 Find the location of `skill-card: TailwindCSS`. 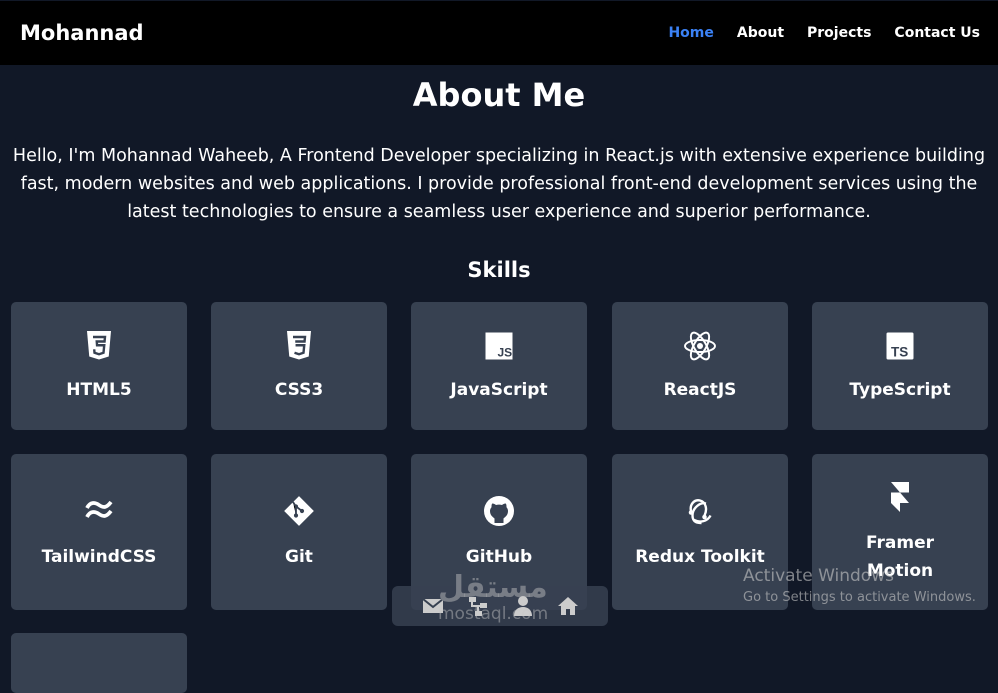

skill-card: TailwindCSS is located at coordinates (99, 532).